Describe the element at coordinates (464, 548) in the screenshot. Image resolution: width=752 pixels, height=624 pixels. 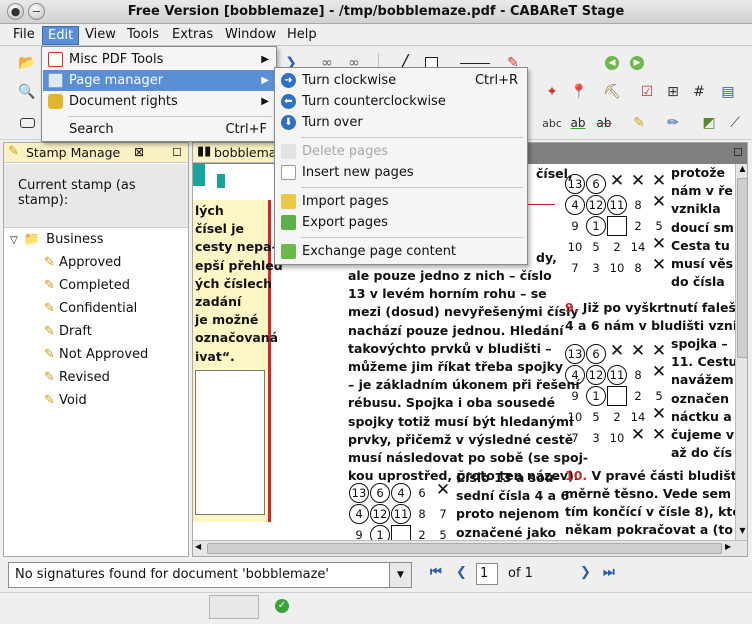
I see `horizontal-scroll-thumb` at that location.